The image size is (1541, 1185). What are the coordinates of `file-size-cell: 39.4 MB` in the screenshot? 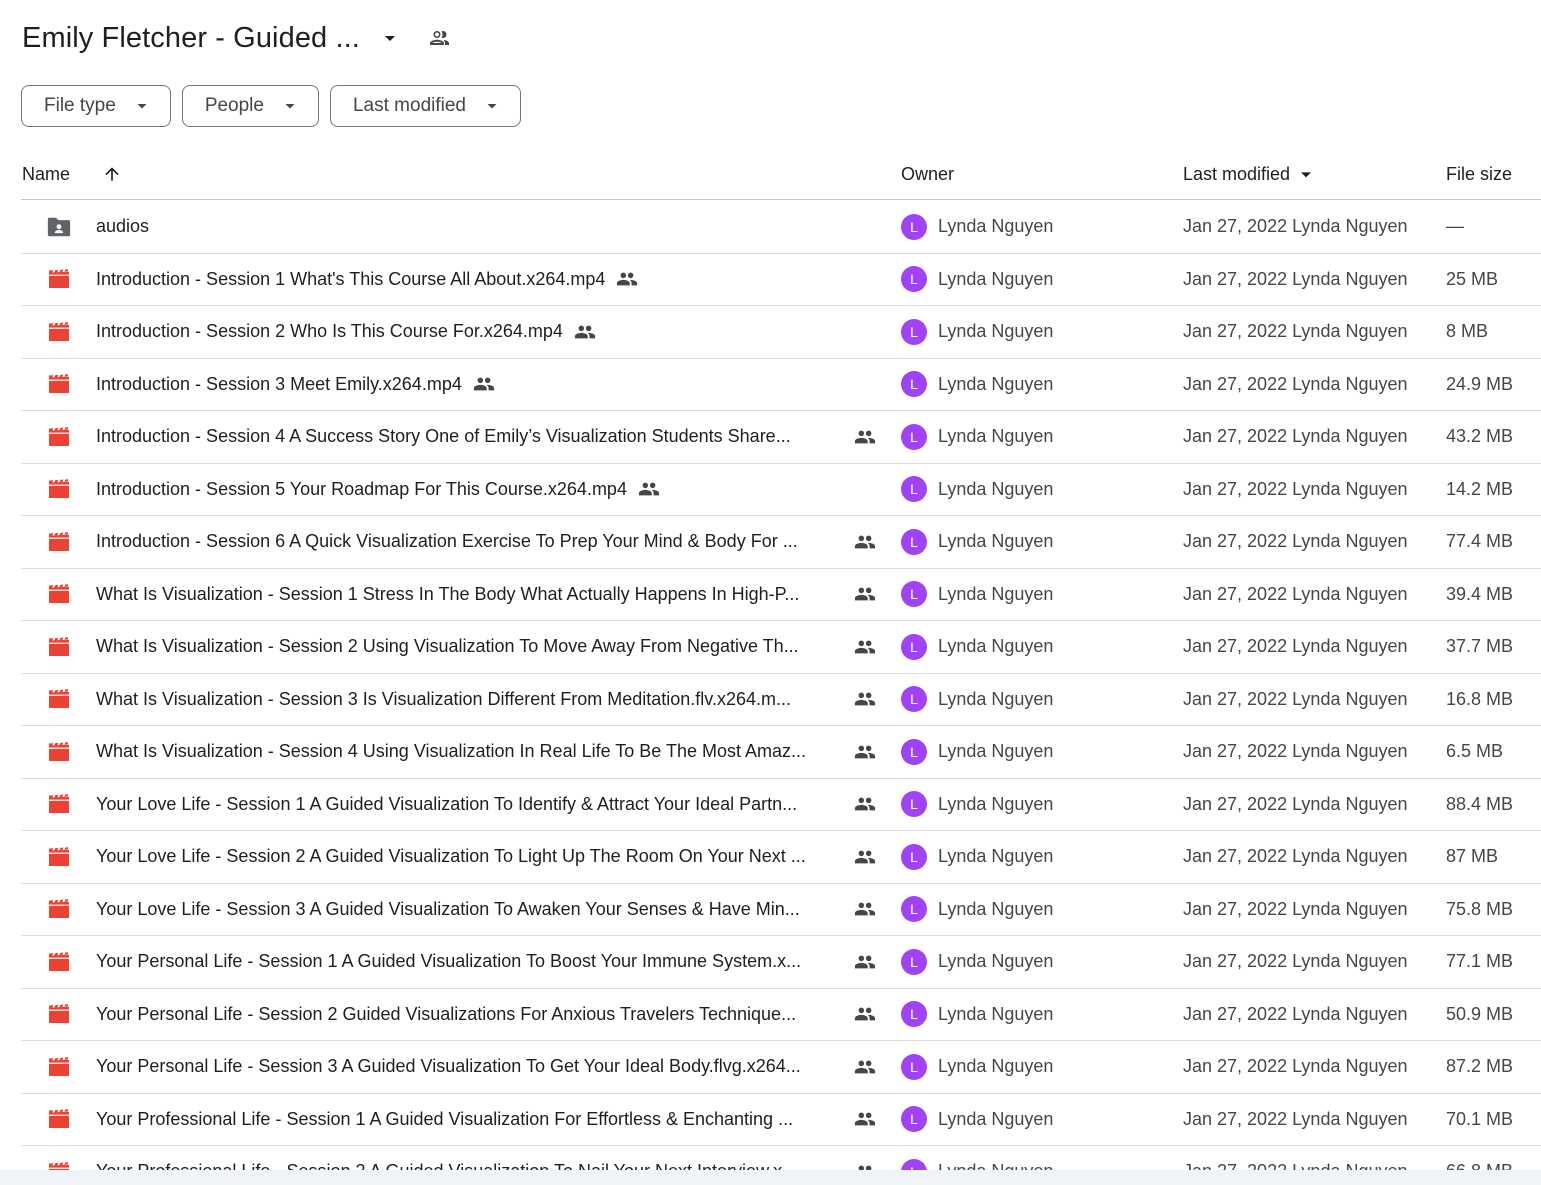 It's located at (1480, 593).